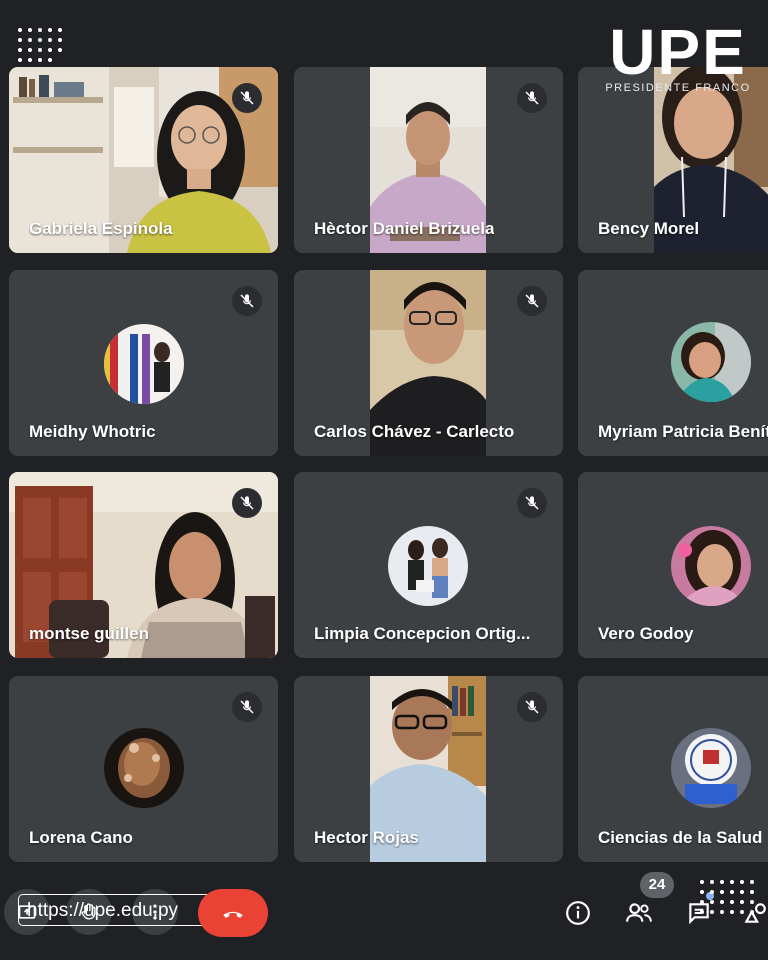  What do you see at coordinates (678, 88) in the screenshot?
I see `logo-subtitle: PRESIDENTE FRANCO` at bounding box center [678, 88].